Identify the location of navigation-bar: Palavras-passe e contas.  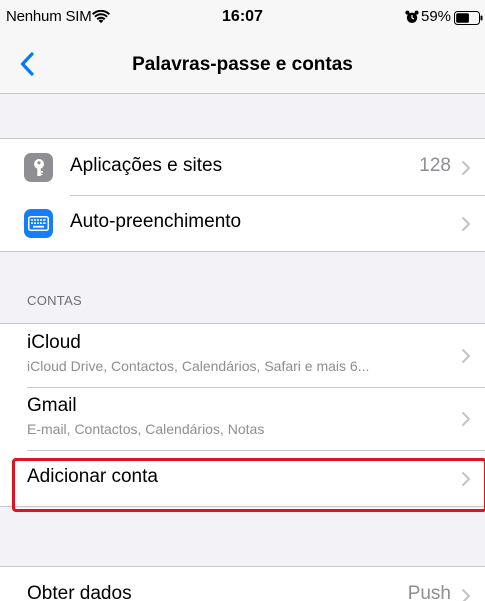
(242, 65).